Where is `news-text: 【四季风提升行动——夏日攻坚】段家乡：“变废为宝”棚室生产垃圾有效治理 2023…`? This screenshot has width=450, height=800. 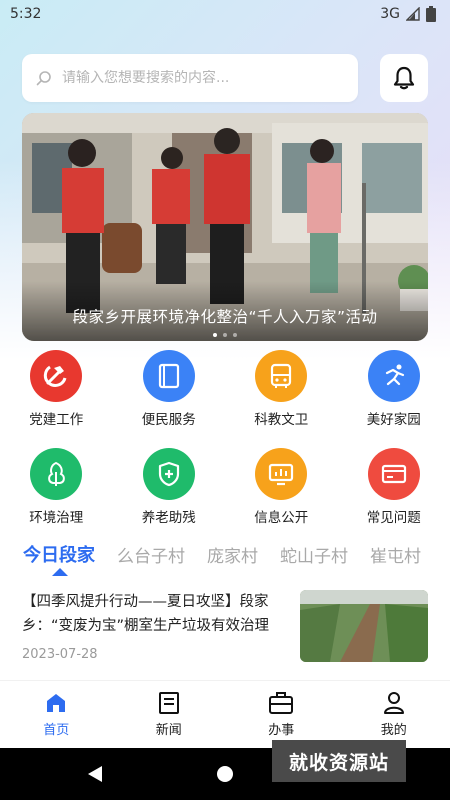 news-text: 【四季风提升行动——夏日攻坚】段家乡：“变废为宝”棚室生产垃圾有效治理 2023… is located at coordinates (156, 626).